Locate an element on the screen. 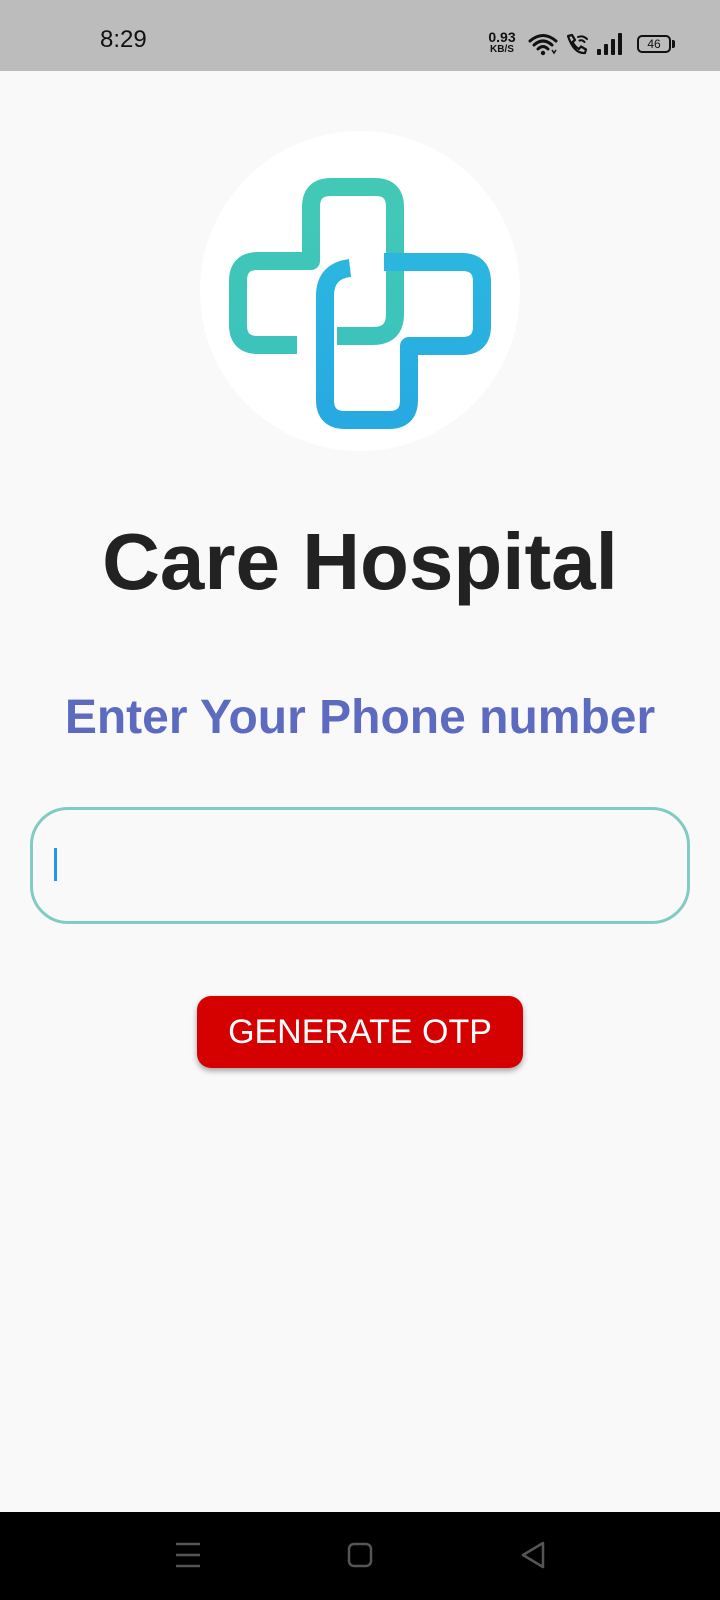  phone-number-input is located at coordinates (360, 865).